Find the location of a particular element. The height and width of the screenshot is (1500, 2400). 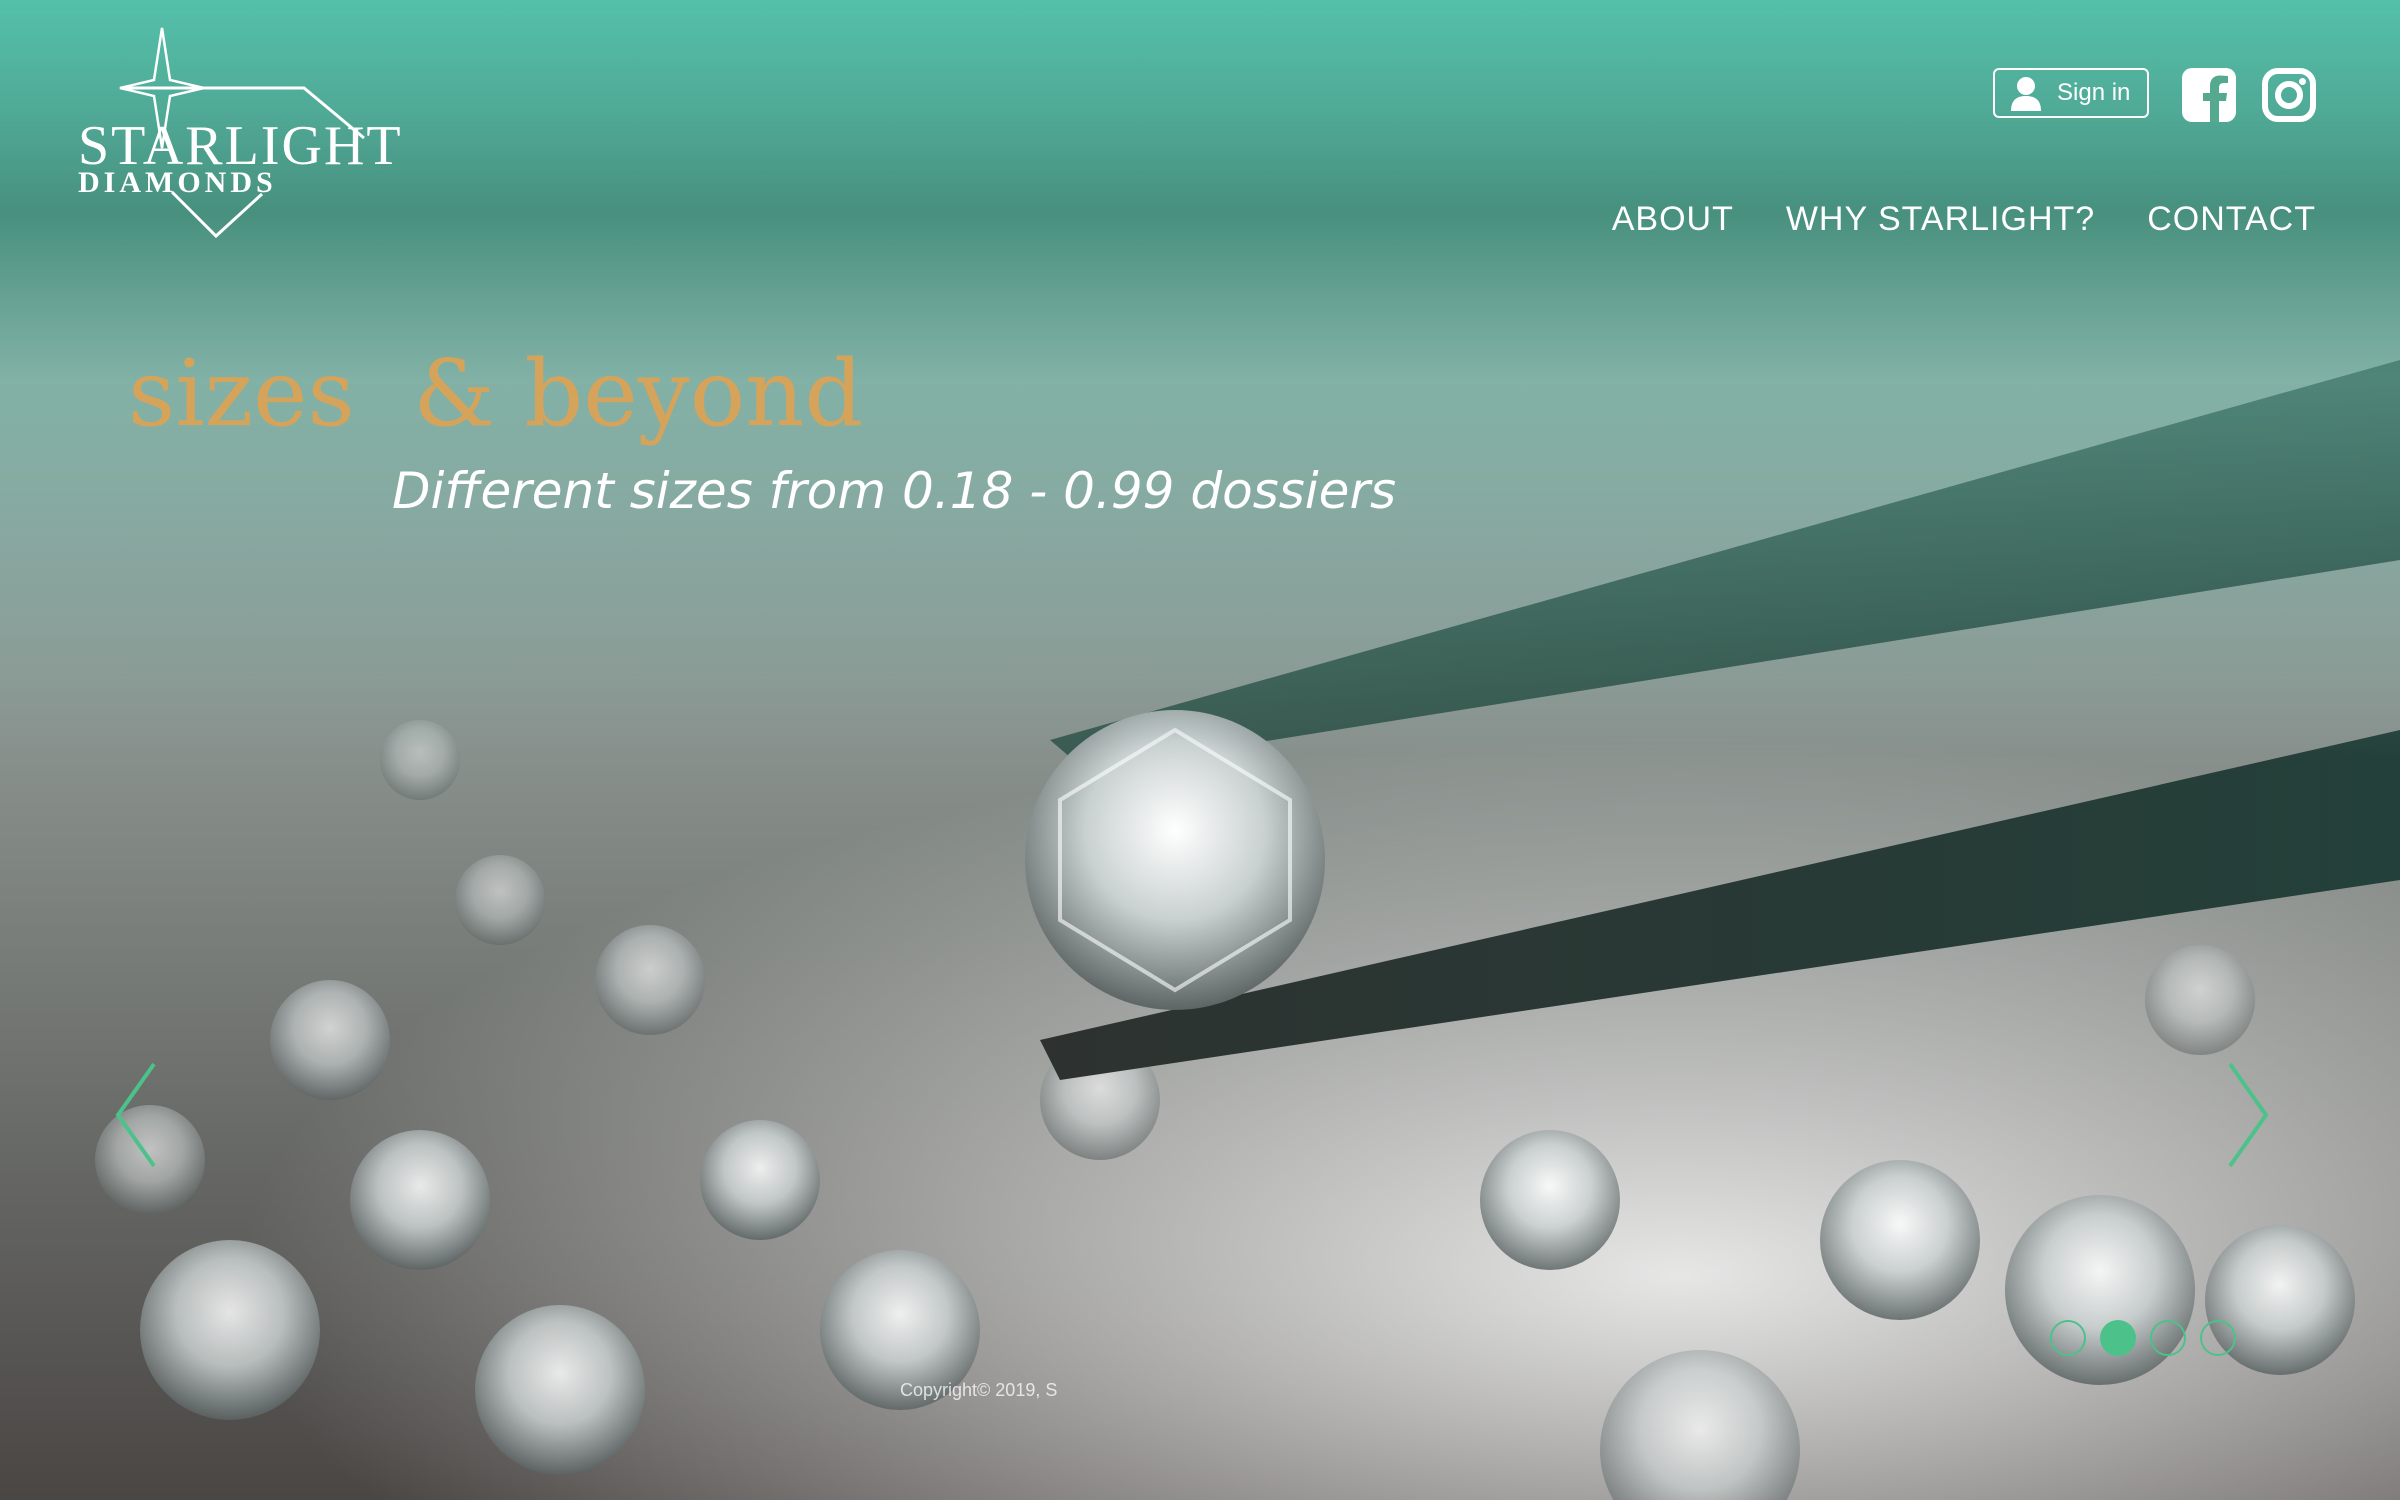

nav-contact: CONTACT is located at coordinates (2231, 219).